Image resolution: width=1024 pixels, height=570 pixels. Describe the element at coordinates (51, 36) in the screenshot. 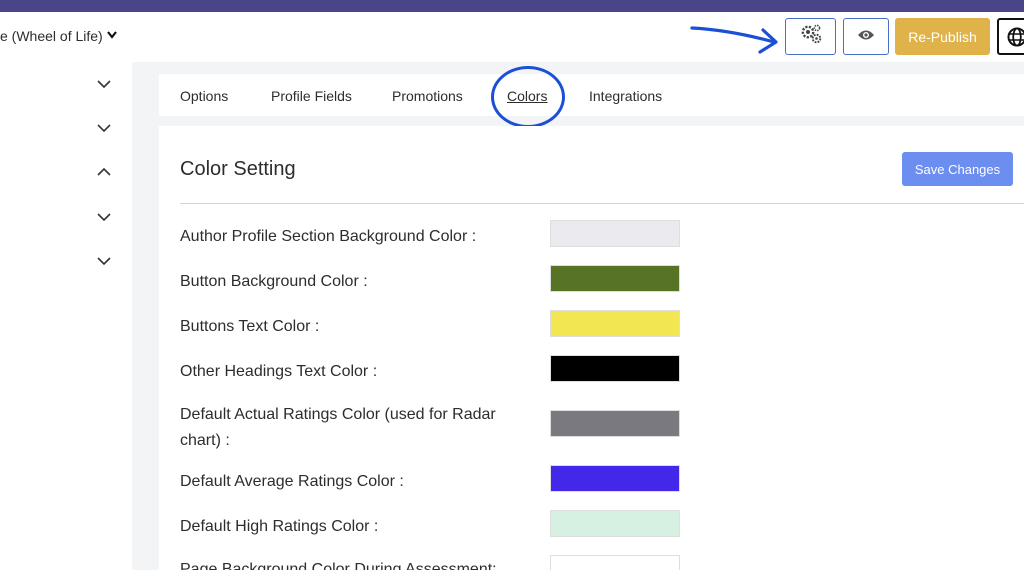

I see `assessment-name: e (Wheel of Life)` at that location.